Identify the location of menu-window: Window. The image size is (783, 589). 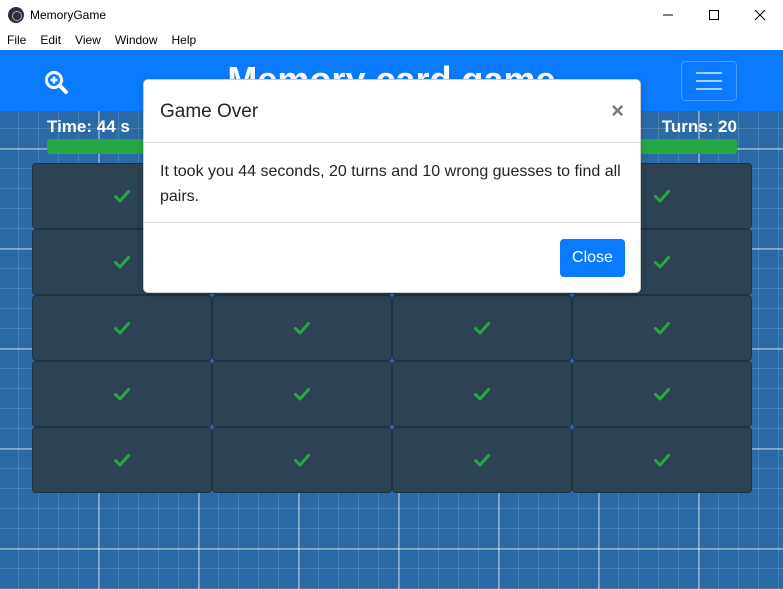
(136, 40).